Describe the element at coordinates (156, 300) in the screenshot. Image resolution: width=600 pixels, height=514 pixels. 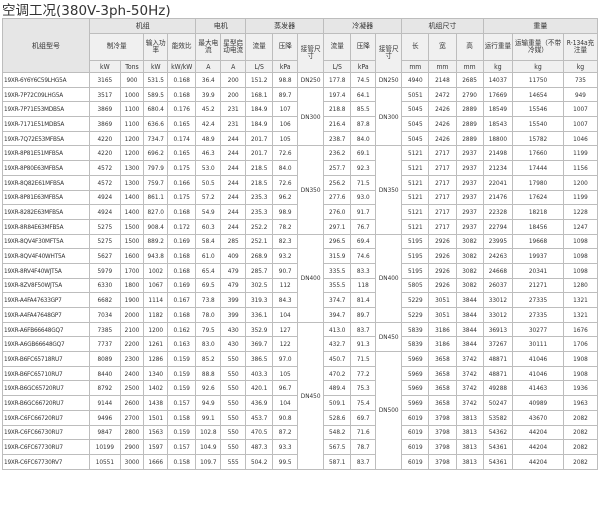
I see `input-power-cell: 1114` at that location.